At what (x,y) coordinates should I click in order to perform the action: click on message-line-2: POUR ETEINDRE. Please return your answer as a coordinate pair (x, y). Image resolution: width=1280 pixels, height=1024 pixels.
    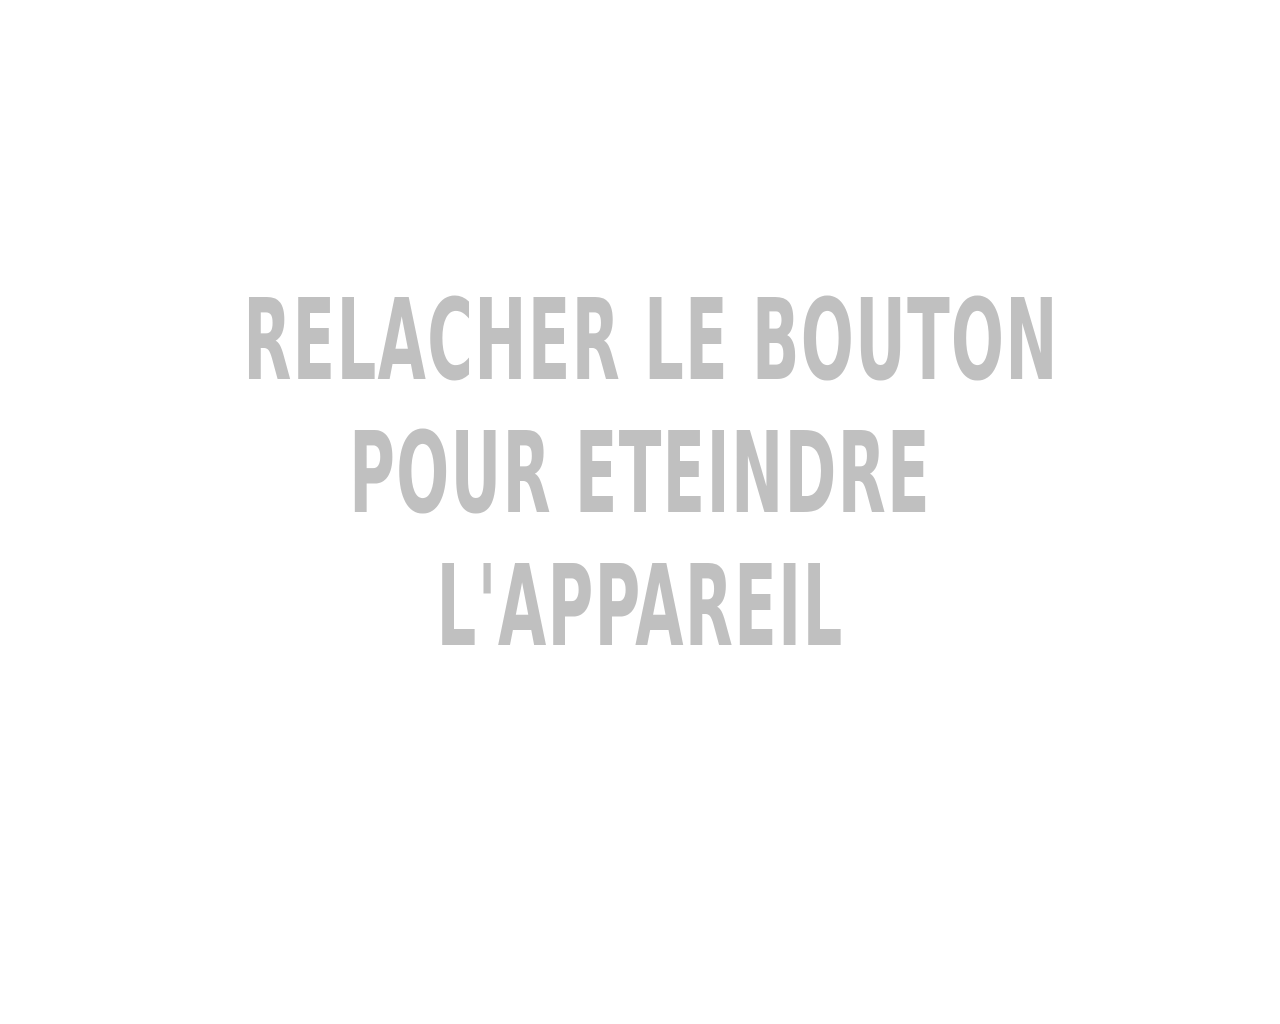
    Looking at the image, I should click on (640, 474).